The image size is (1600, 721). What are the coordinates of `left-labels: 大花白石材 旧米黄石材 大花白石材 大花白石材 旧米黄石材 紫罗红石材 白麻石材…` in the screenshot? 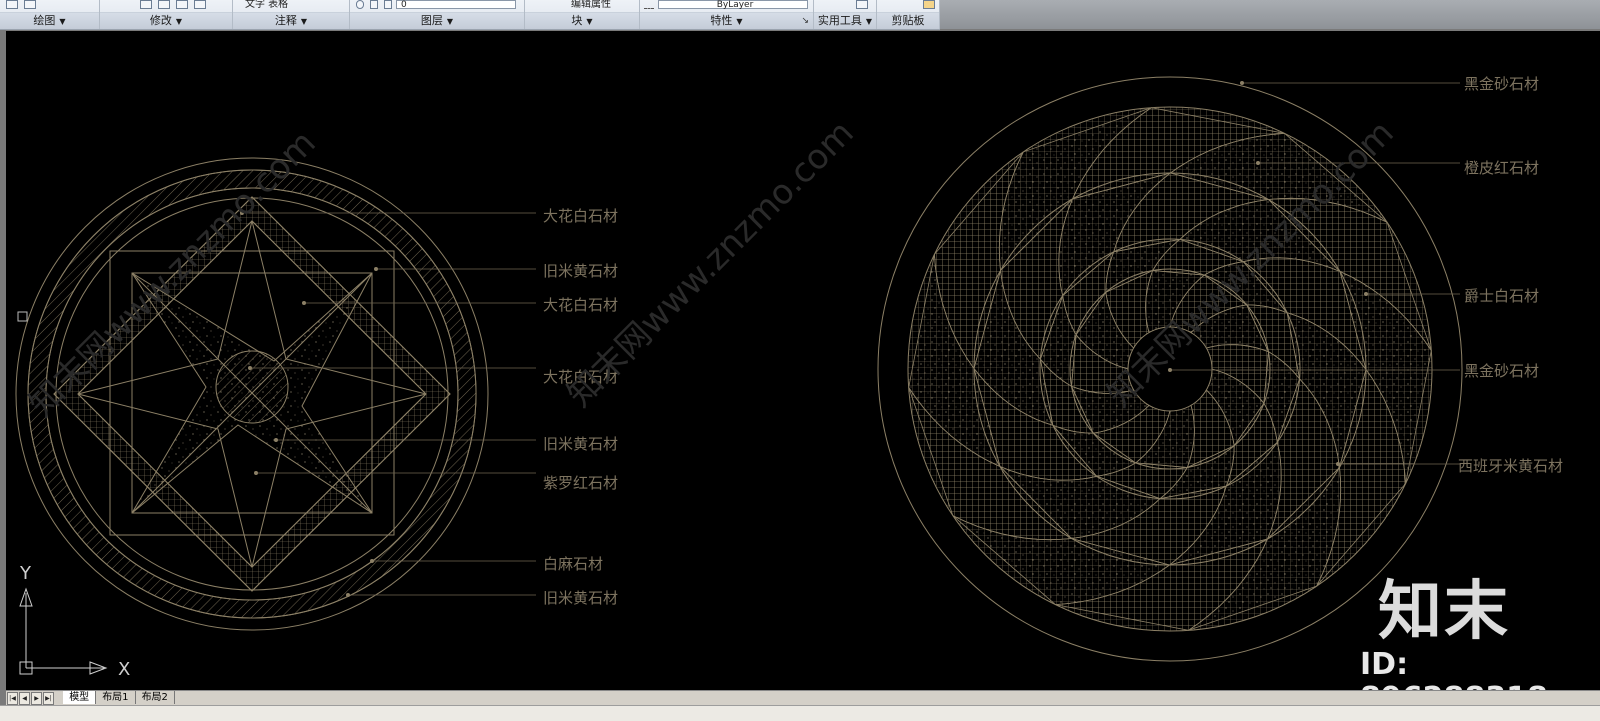 It's located at (580, 407).